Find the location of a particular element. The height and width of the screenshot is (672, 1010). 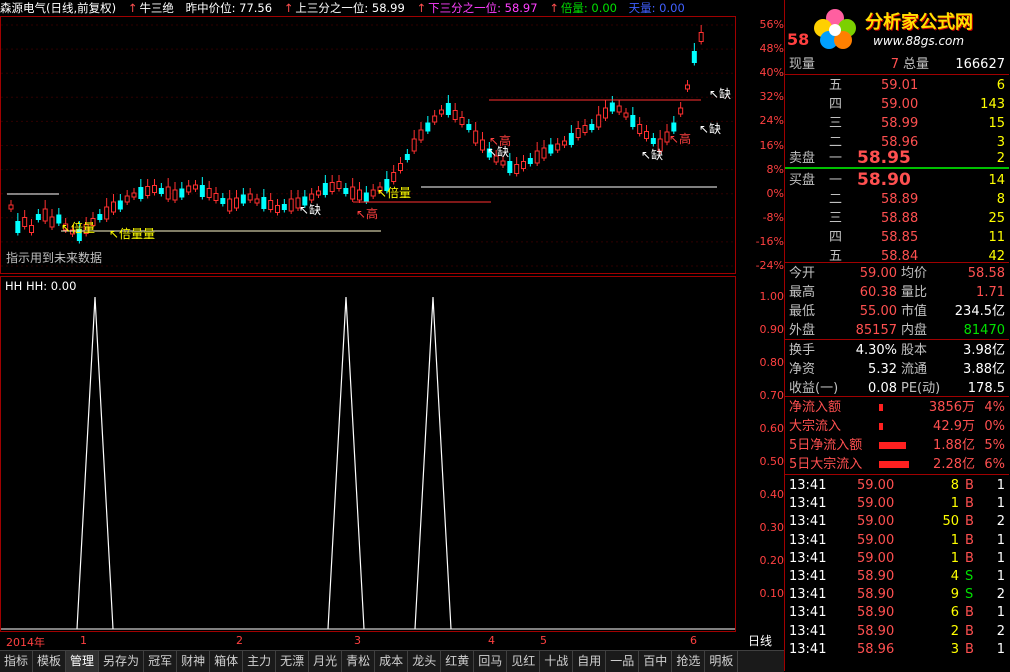

tick-price: 59.00 is located at coordinates (876, 558).